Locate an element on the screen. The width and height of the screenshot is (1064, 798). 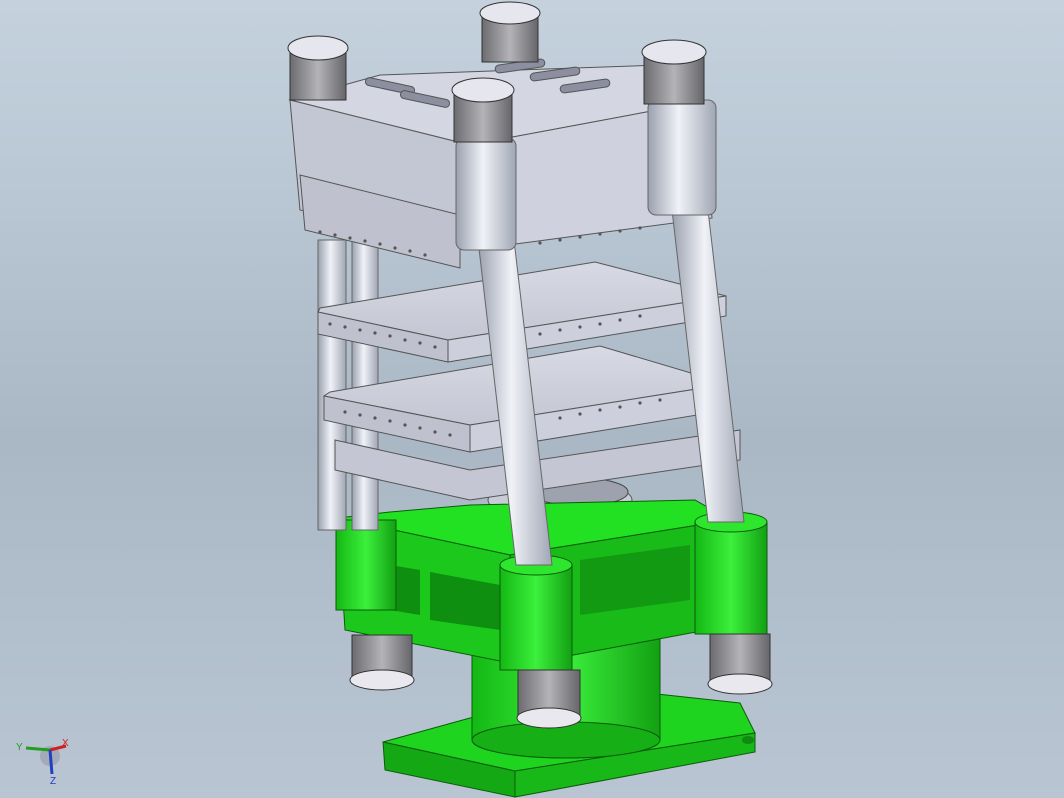
triad-x-label: X is located at coordinates (65, 743).